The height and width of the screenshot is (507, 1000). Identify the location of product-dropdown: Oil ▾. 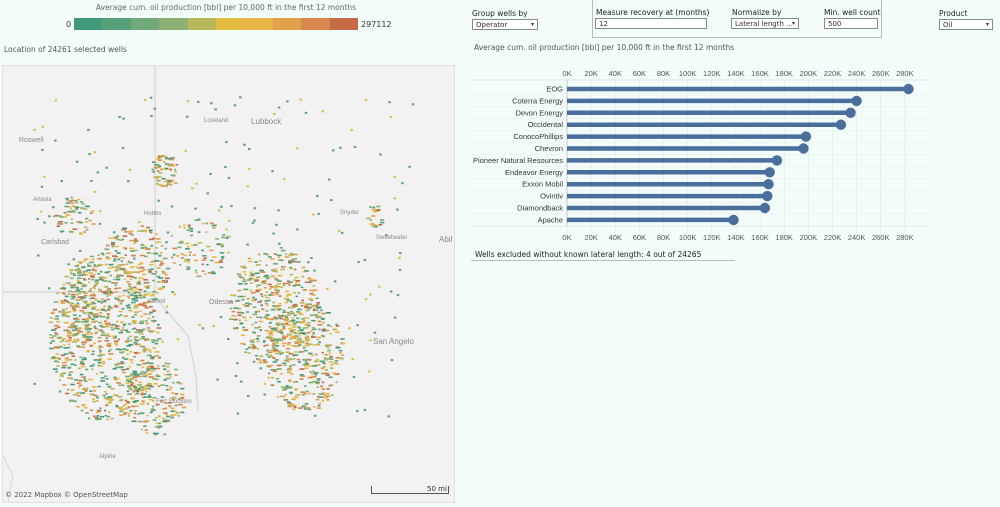
(966, 24).